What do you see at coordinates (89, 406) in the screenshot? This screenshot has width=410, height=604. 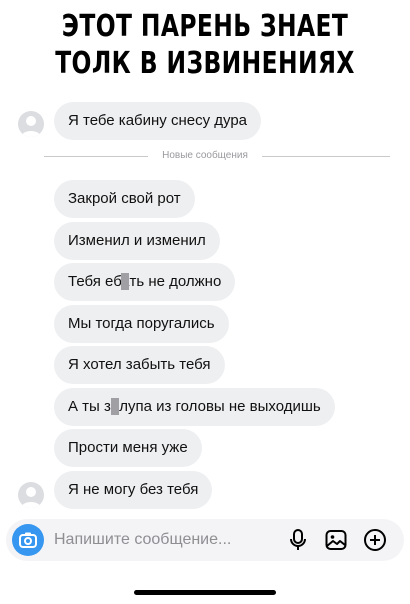 I see `message-text-part: А ты з` at bounding box center [89, 406].